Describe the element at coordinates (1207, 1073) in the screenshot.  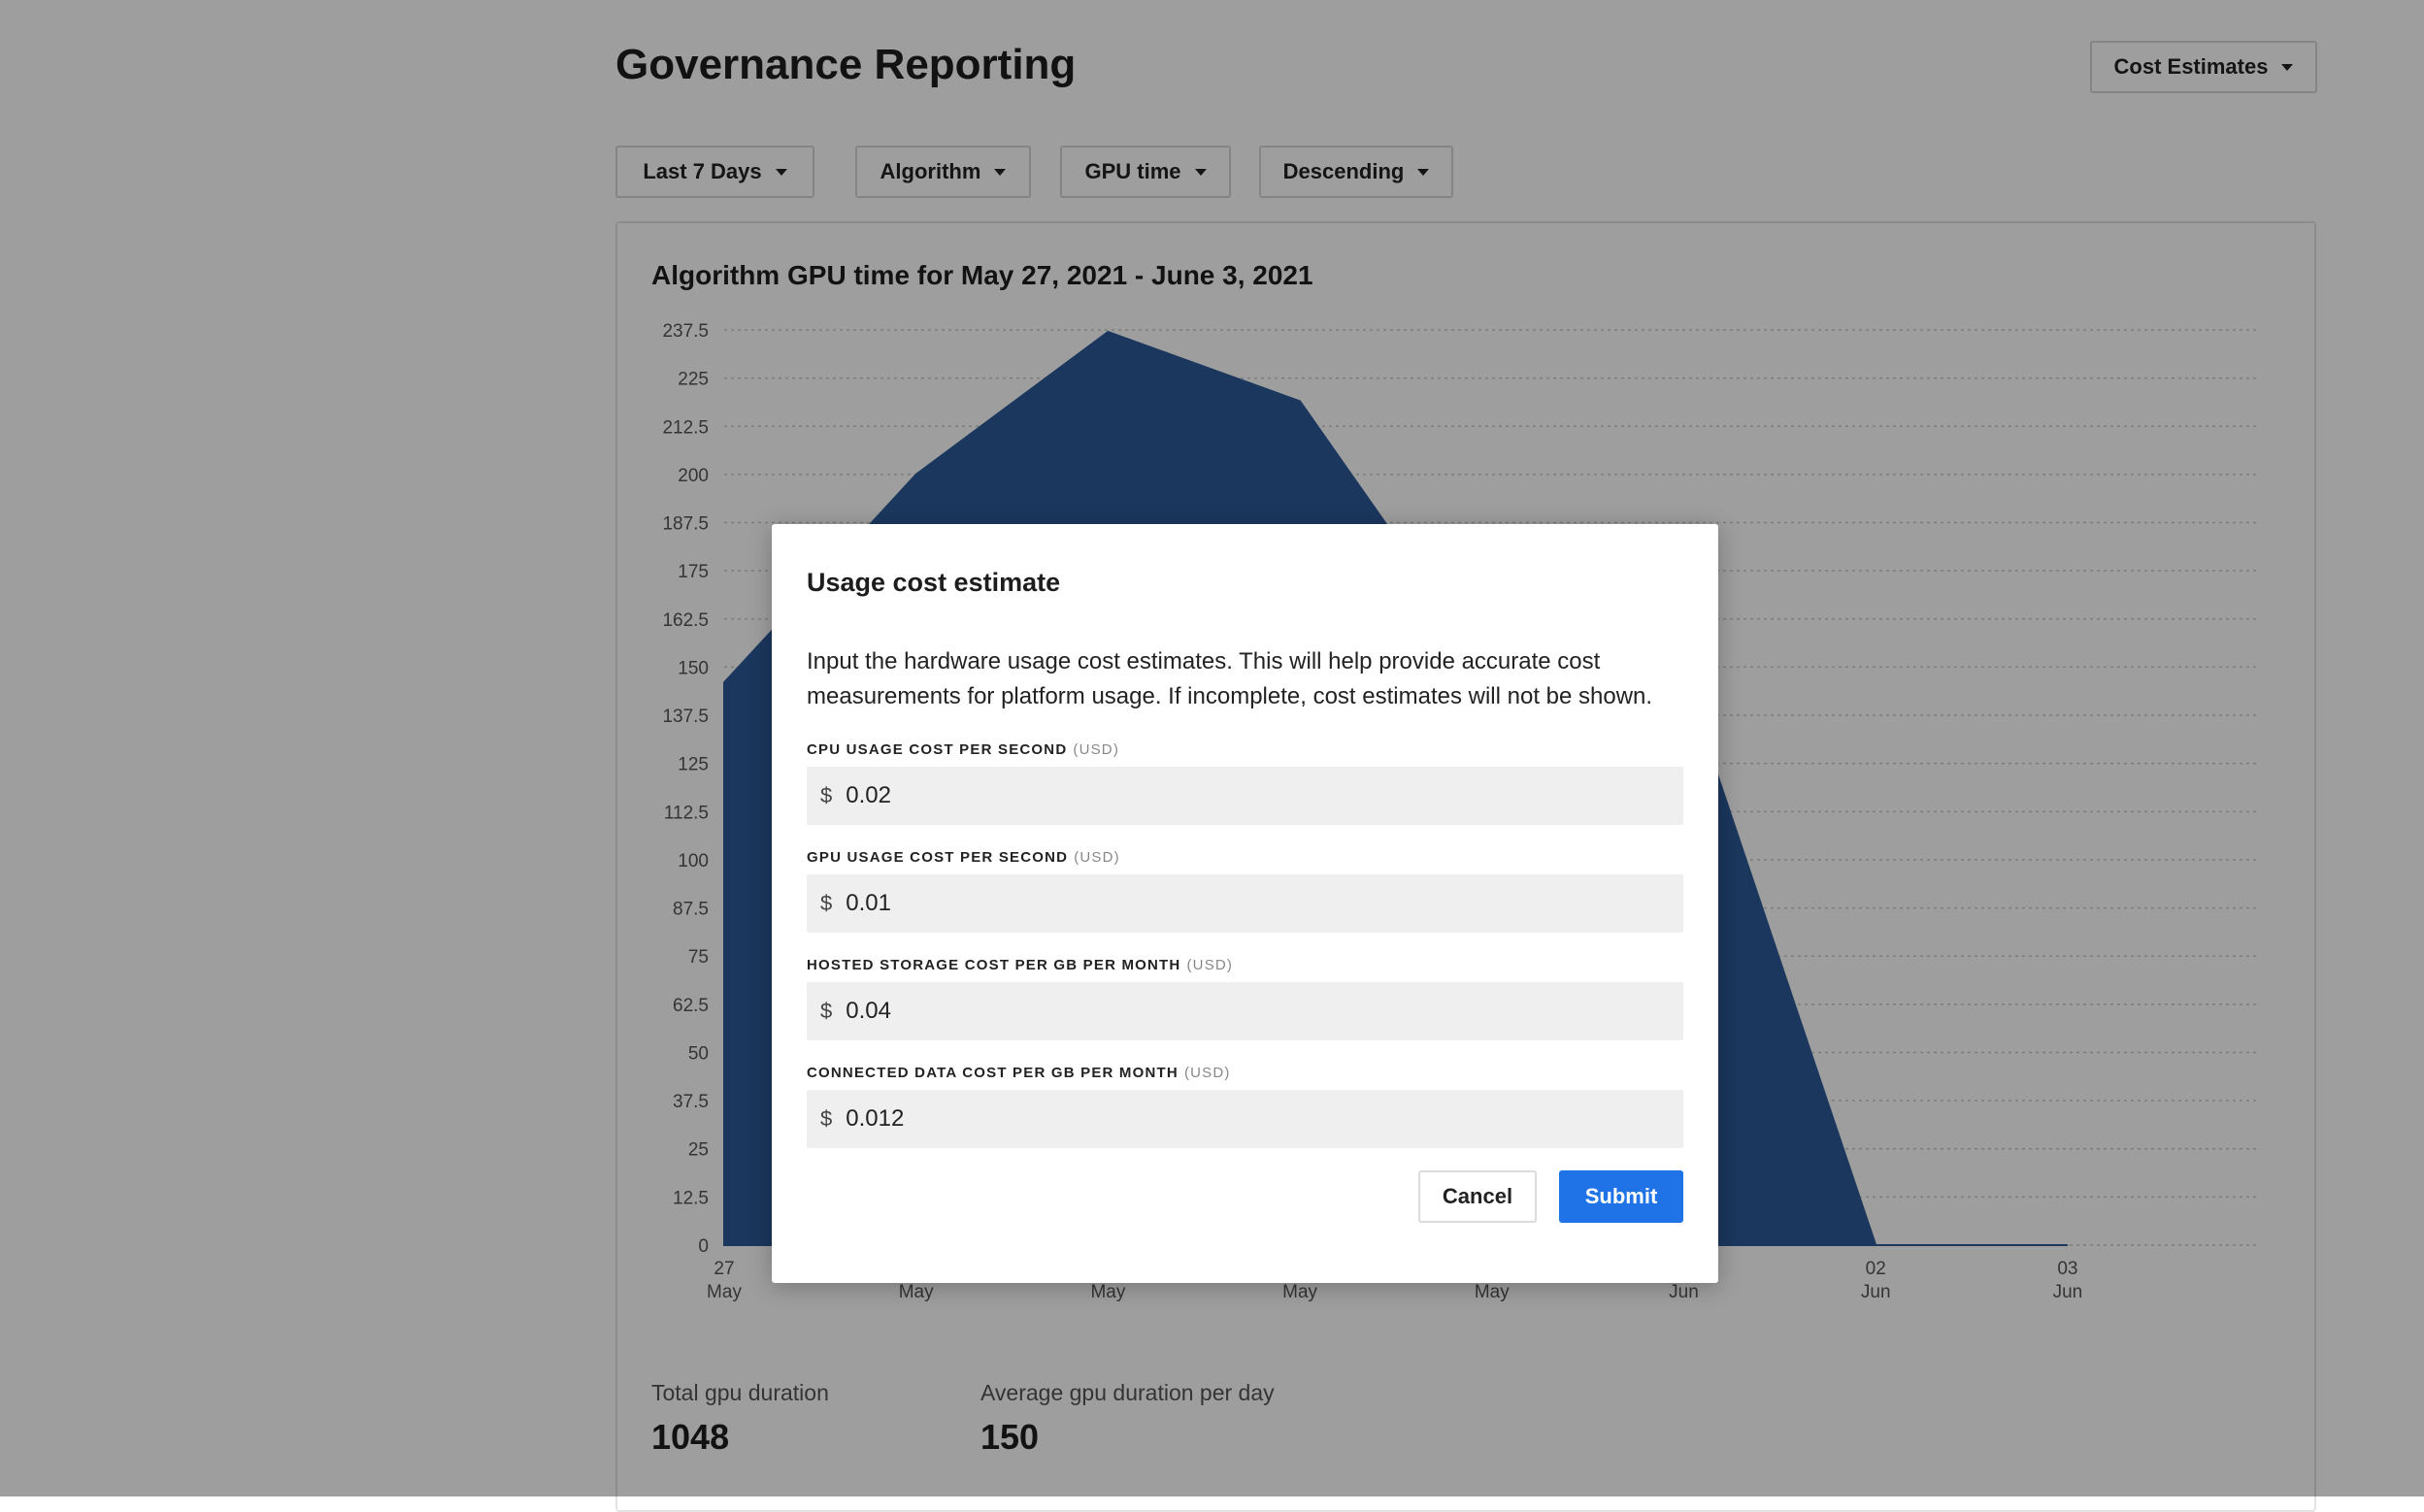
I see `connected-data-cost-unit: (USD)` at that location.